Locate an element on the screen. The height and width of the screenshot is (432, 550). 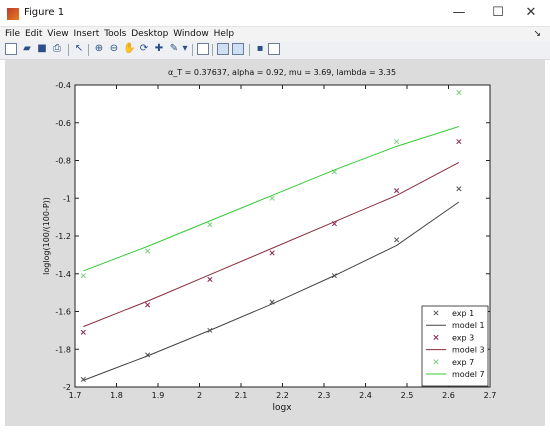
figure-toolbar: ▰ ■ ⎙ ↖ ⊕ ⊖ ✋ ⟳ ✚ ✎ ▾ ▪ is located at coordinates (275, 50).